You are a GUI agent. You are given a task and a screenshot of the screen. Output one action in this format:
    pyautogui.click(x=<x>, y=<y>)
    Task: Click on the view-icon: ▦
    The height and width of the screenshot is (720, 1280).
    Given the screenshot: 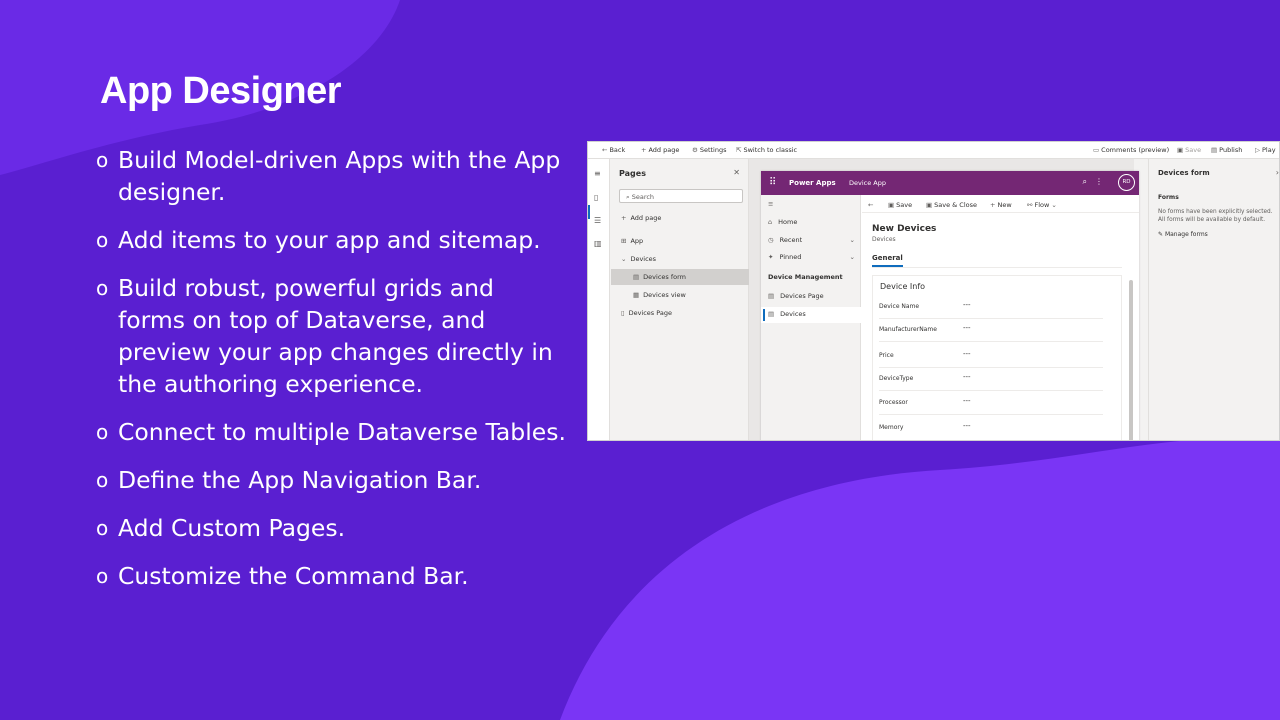 What is the action you would take?
    pyautogui.click(x=636, y=295)
    